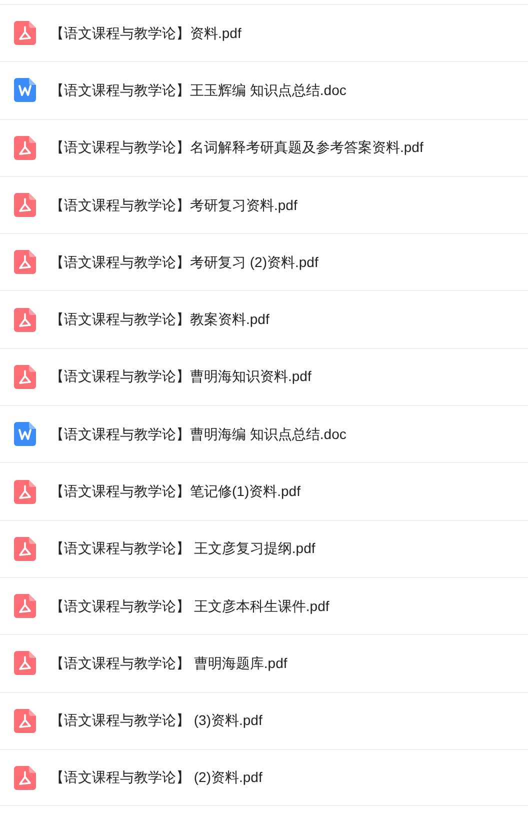 This screenshot has width=528, height=816. Describe the element at coordinates (237, 147) in the screenshot. I see `file-name-link: 【语文课程与教学论】名词解释考研真题及参考答案资料.pdf` at that location.